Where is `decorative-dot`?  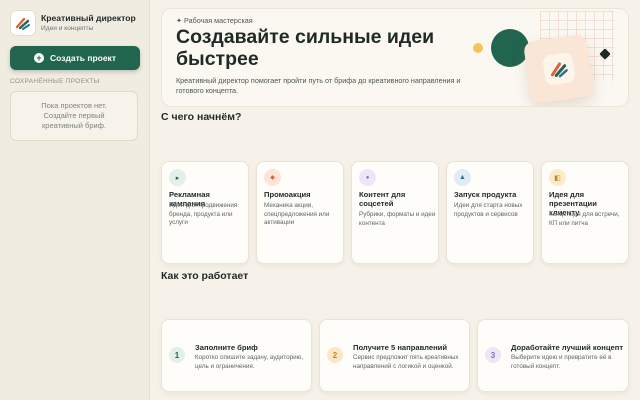 decorative-dot is located at coordinates (478, 48).